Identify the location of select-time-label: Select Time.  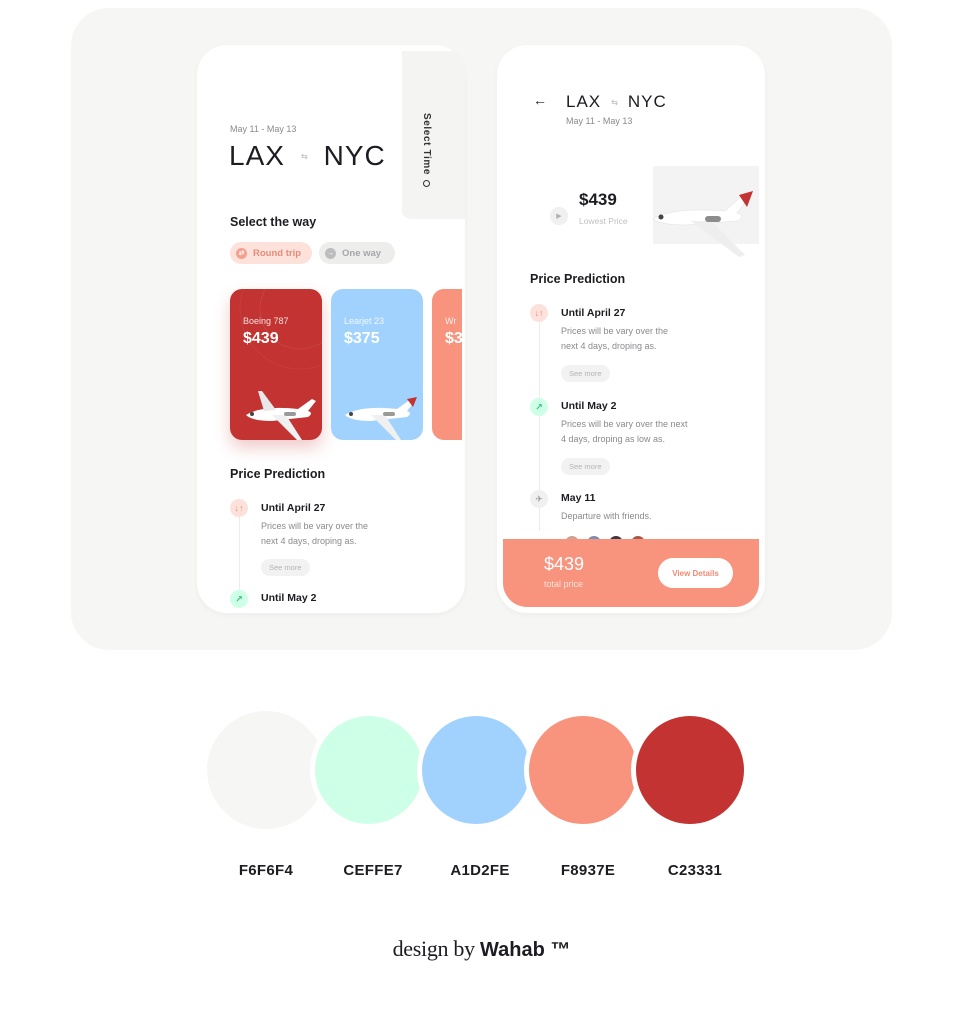
(426, 144).